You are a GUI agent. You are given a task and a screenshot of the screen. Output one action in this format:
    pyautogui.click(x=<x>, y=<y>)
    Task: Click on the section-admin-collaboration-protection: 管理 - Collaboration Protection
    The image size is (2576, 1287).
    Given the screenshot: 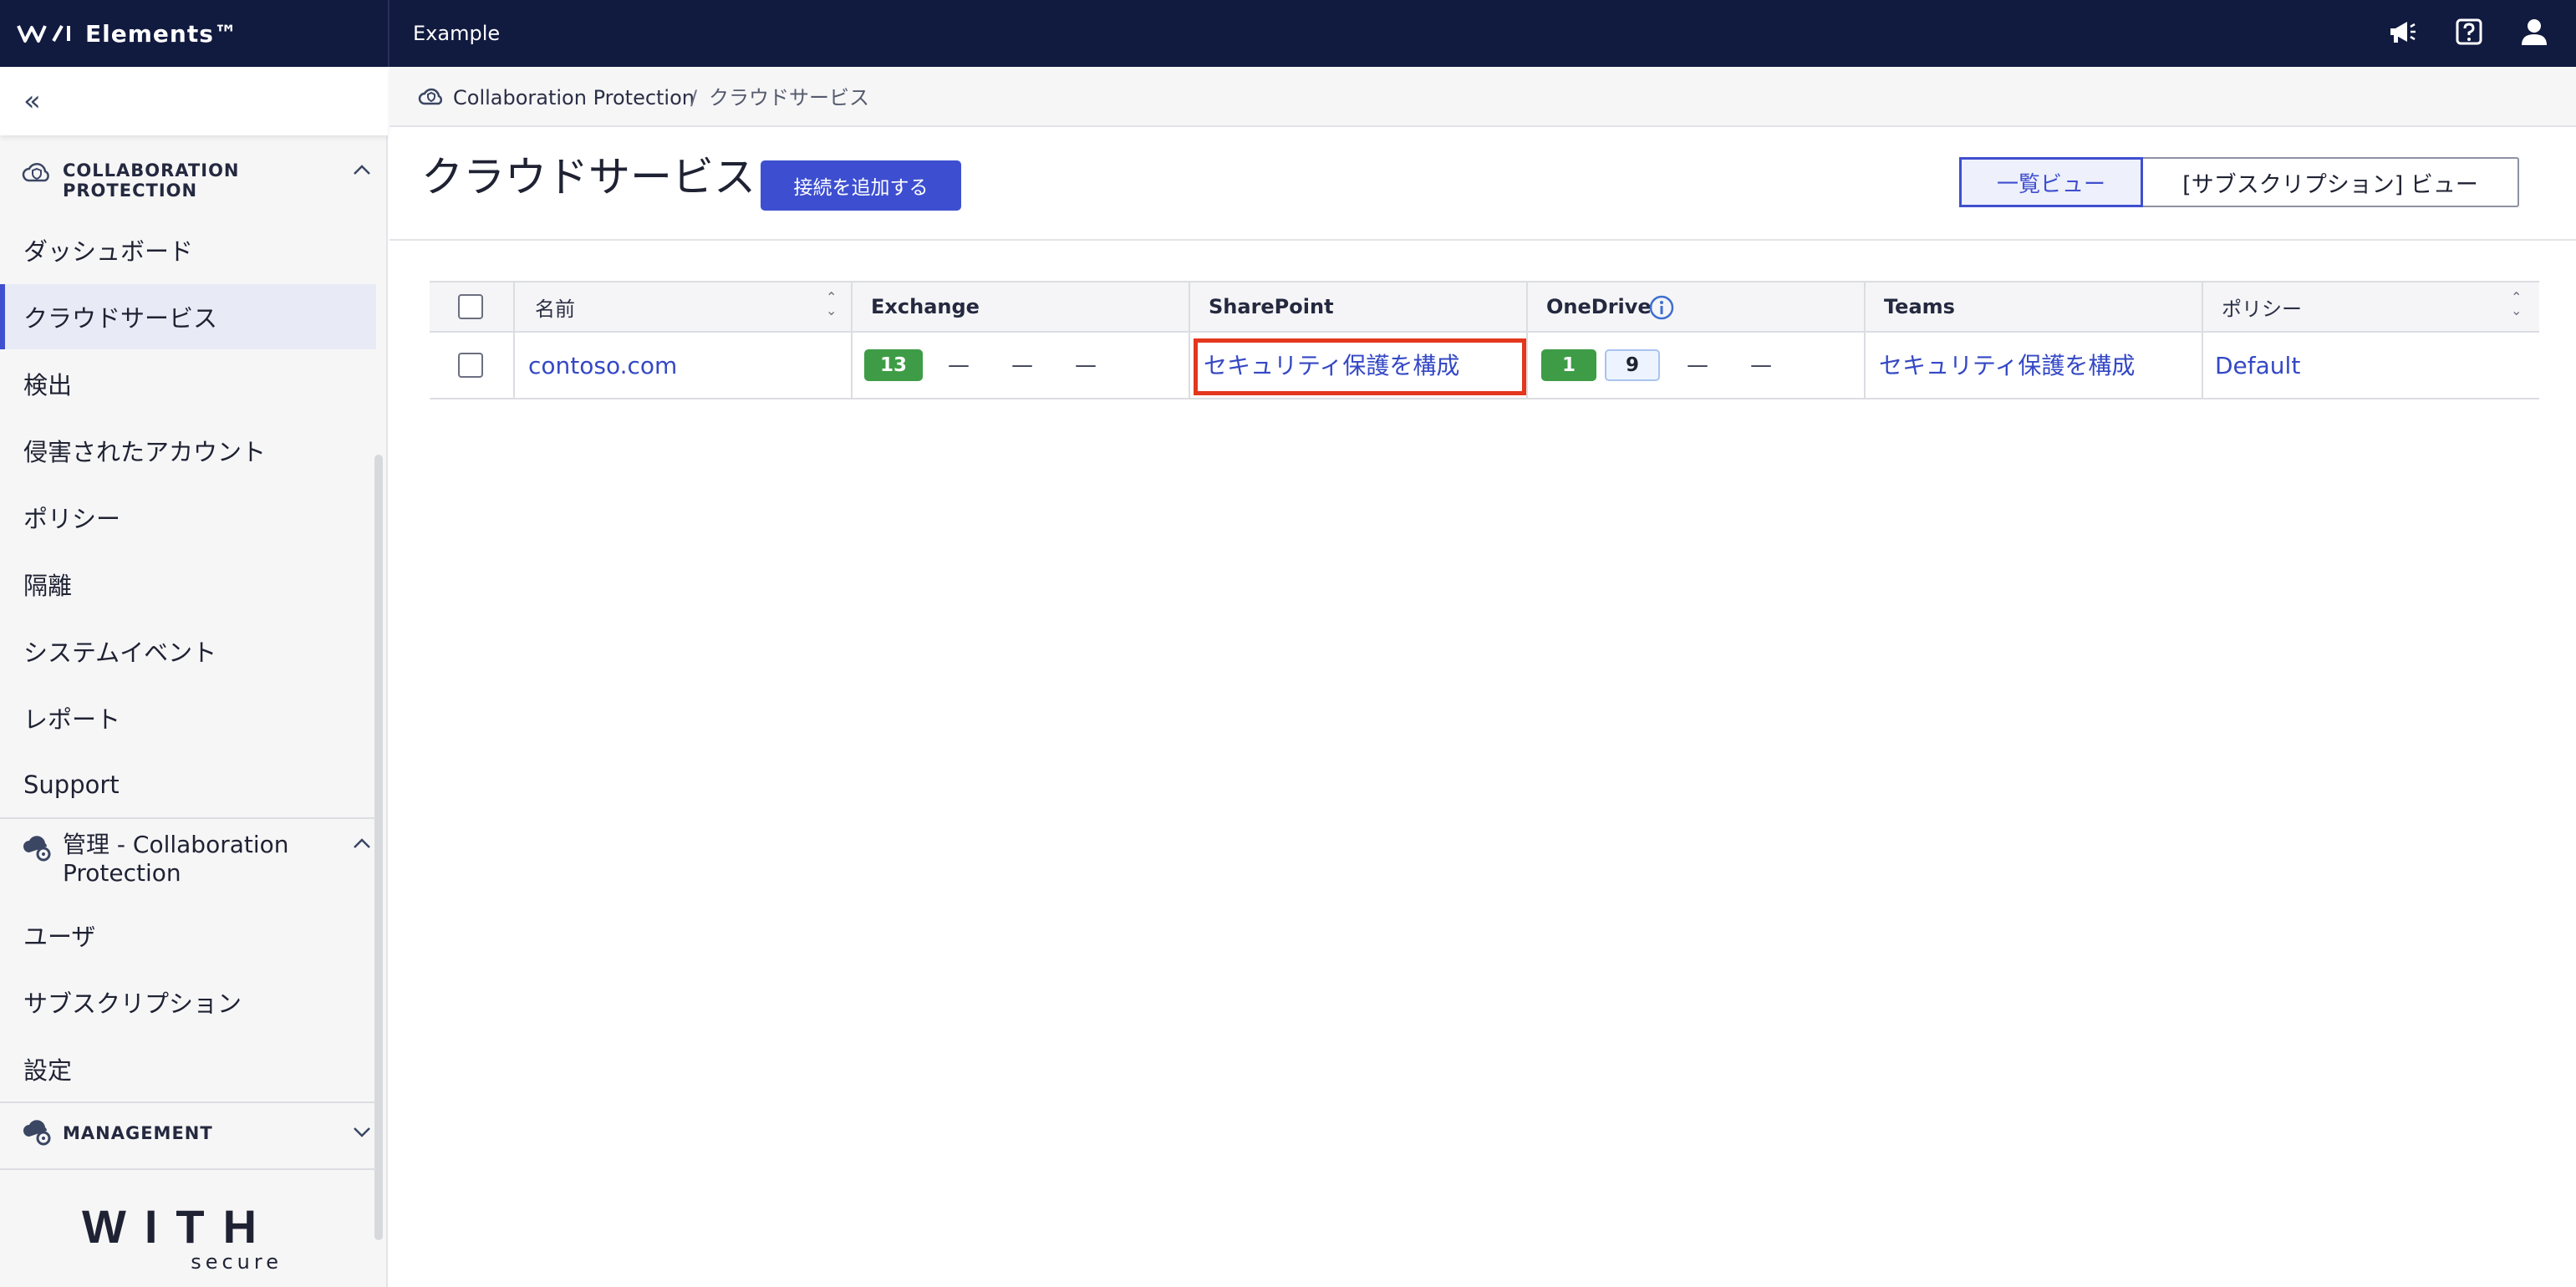 What is the action you would take?
    pyautogui.click(x=188, y=860)
    